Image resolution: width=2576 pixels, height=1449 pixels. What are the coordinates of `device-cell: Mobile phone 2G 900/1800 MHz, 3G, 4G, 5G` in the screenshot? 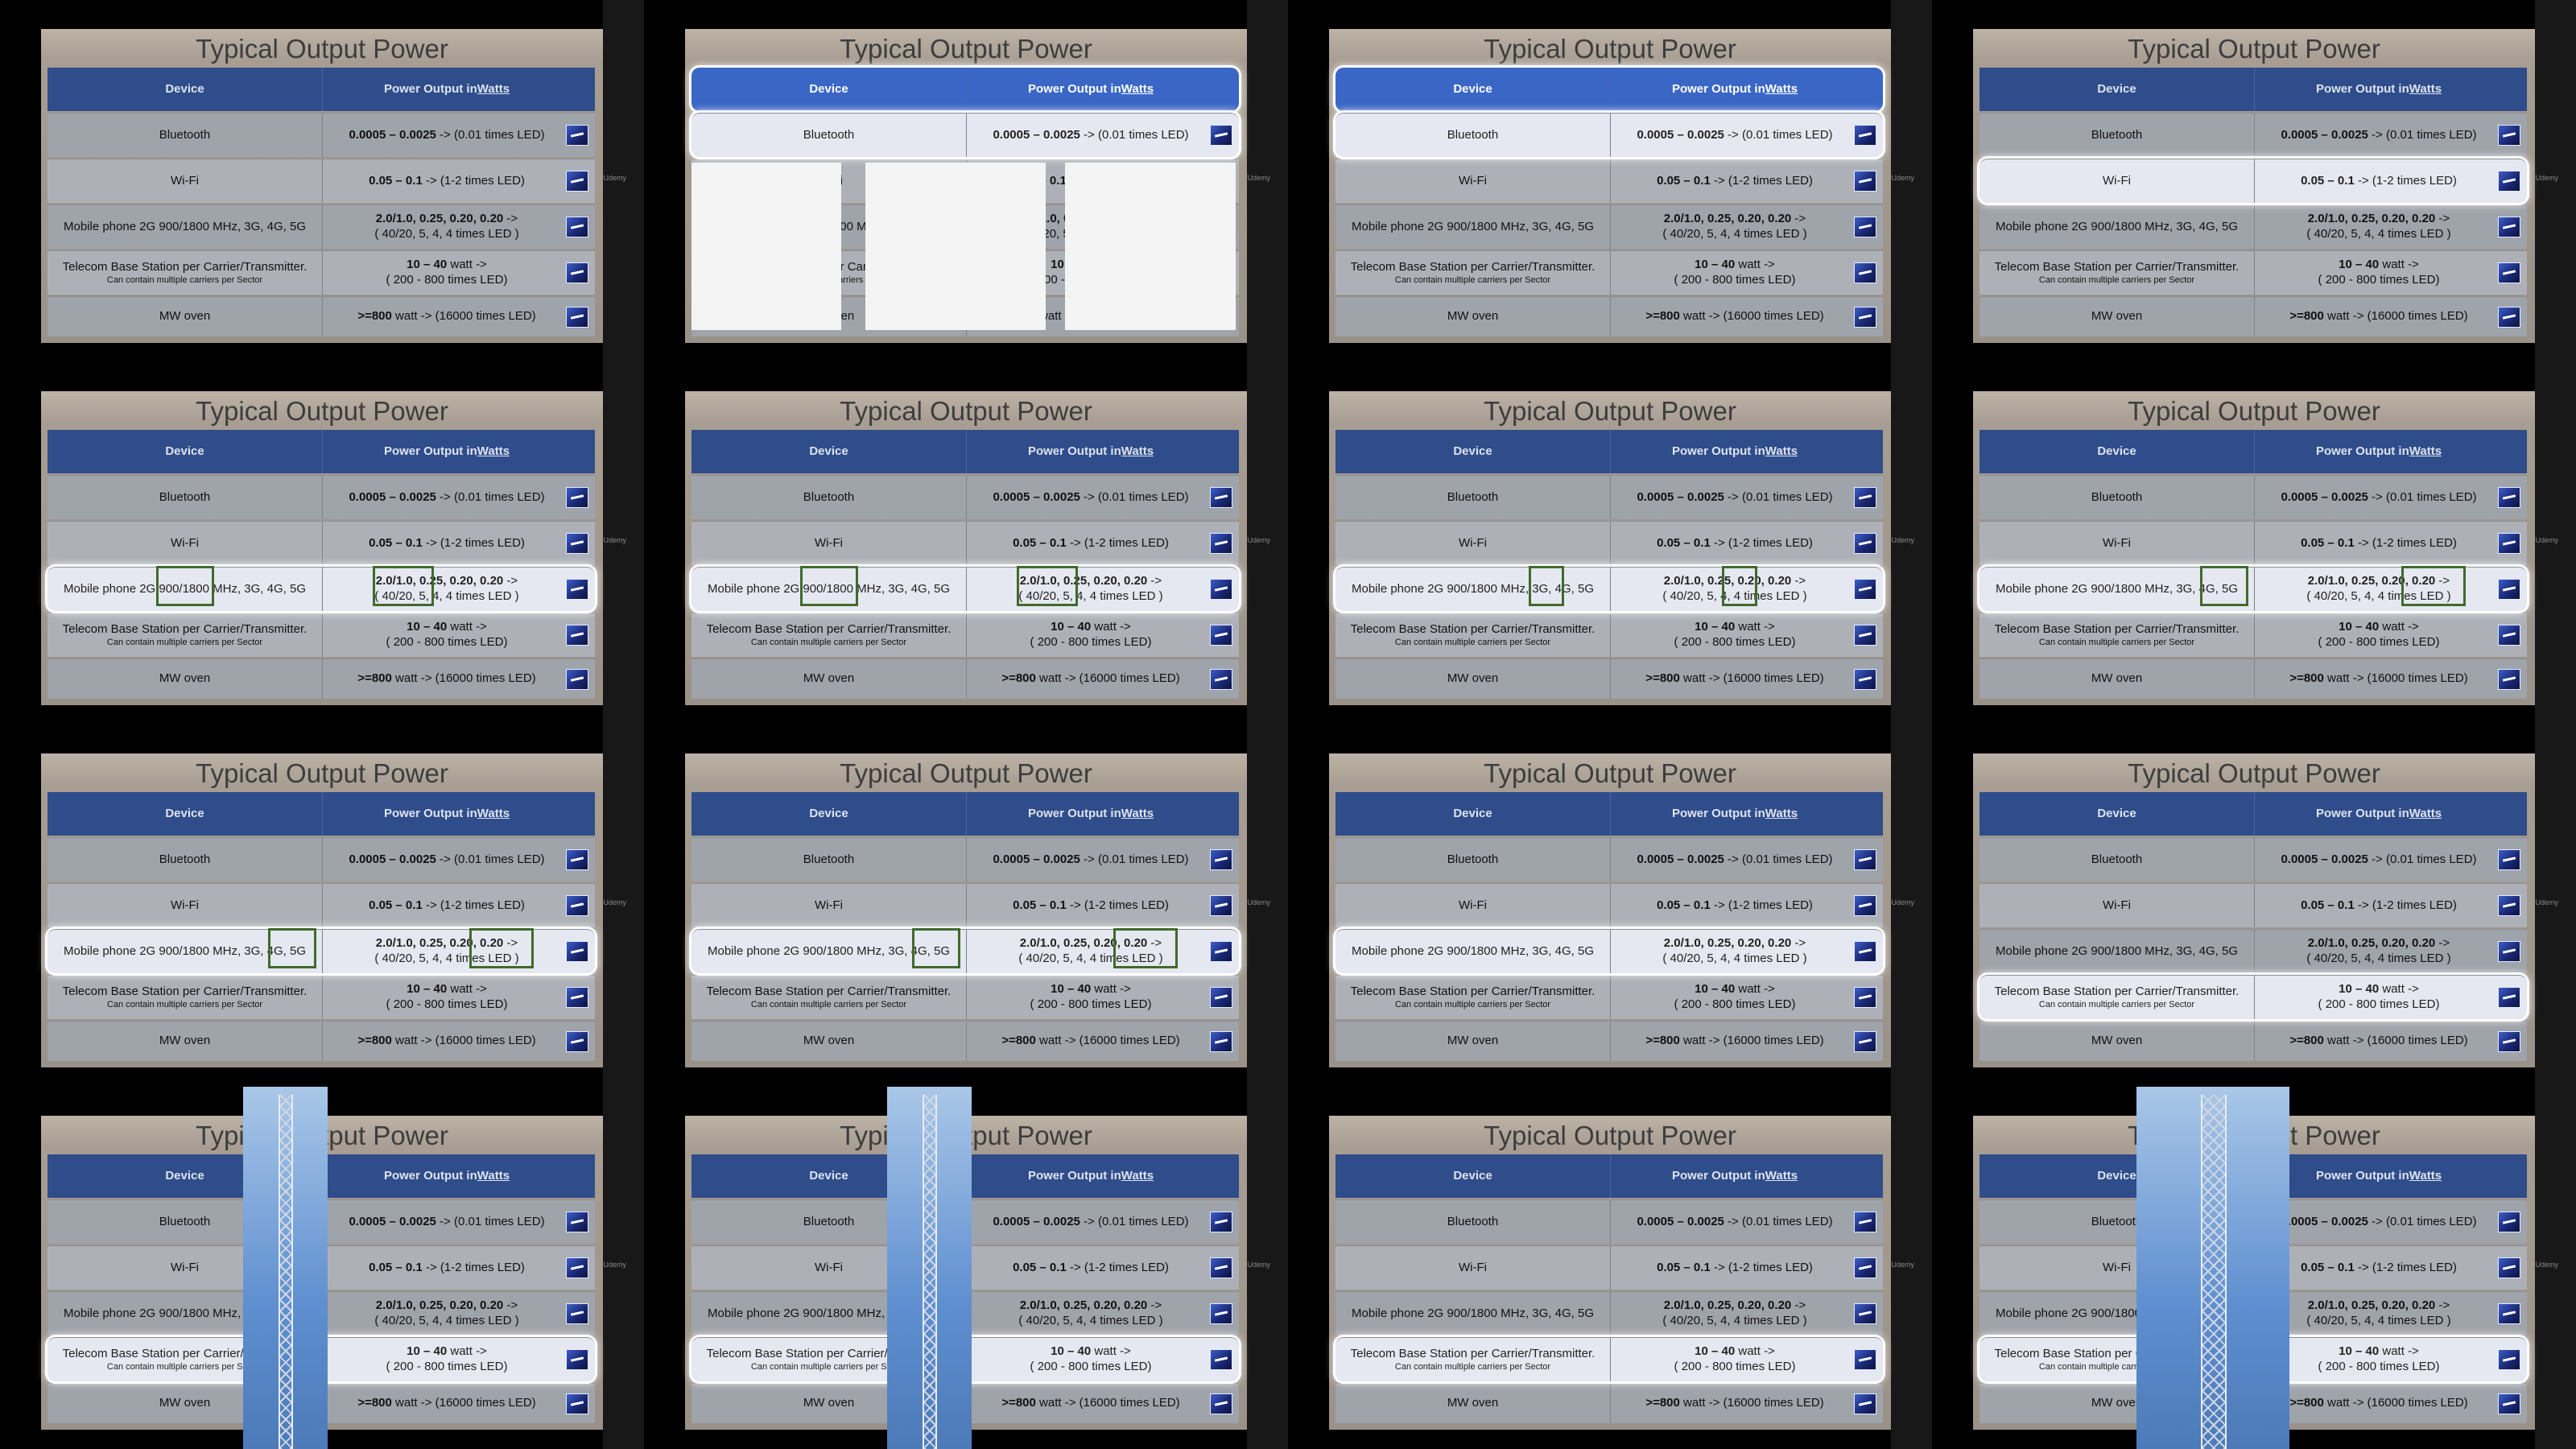 It's located at (1473, 589).